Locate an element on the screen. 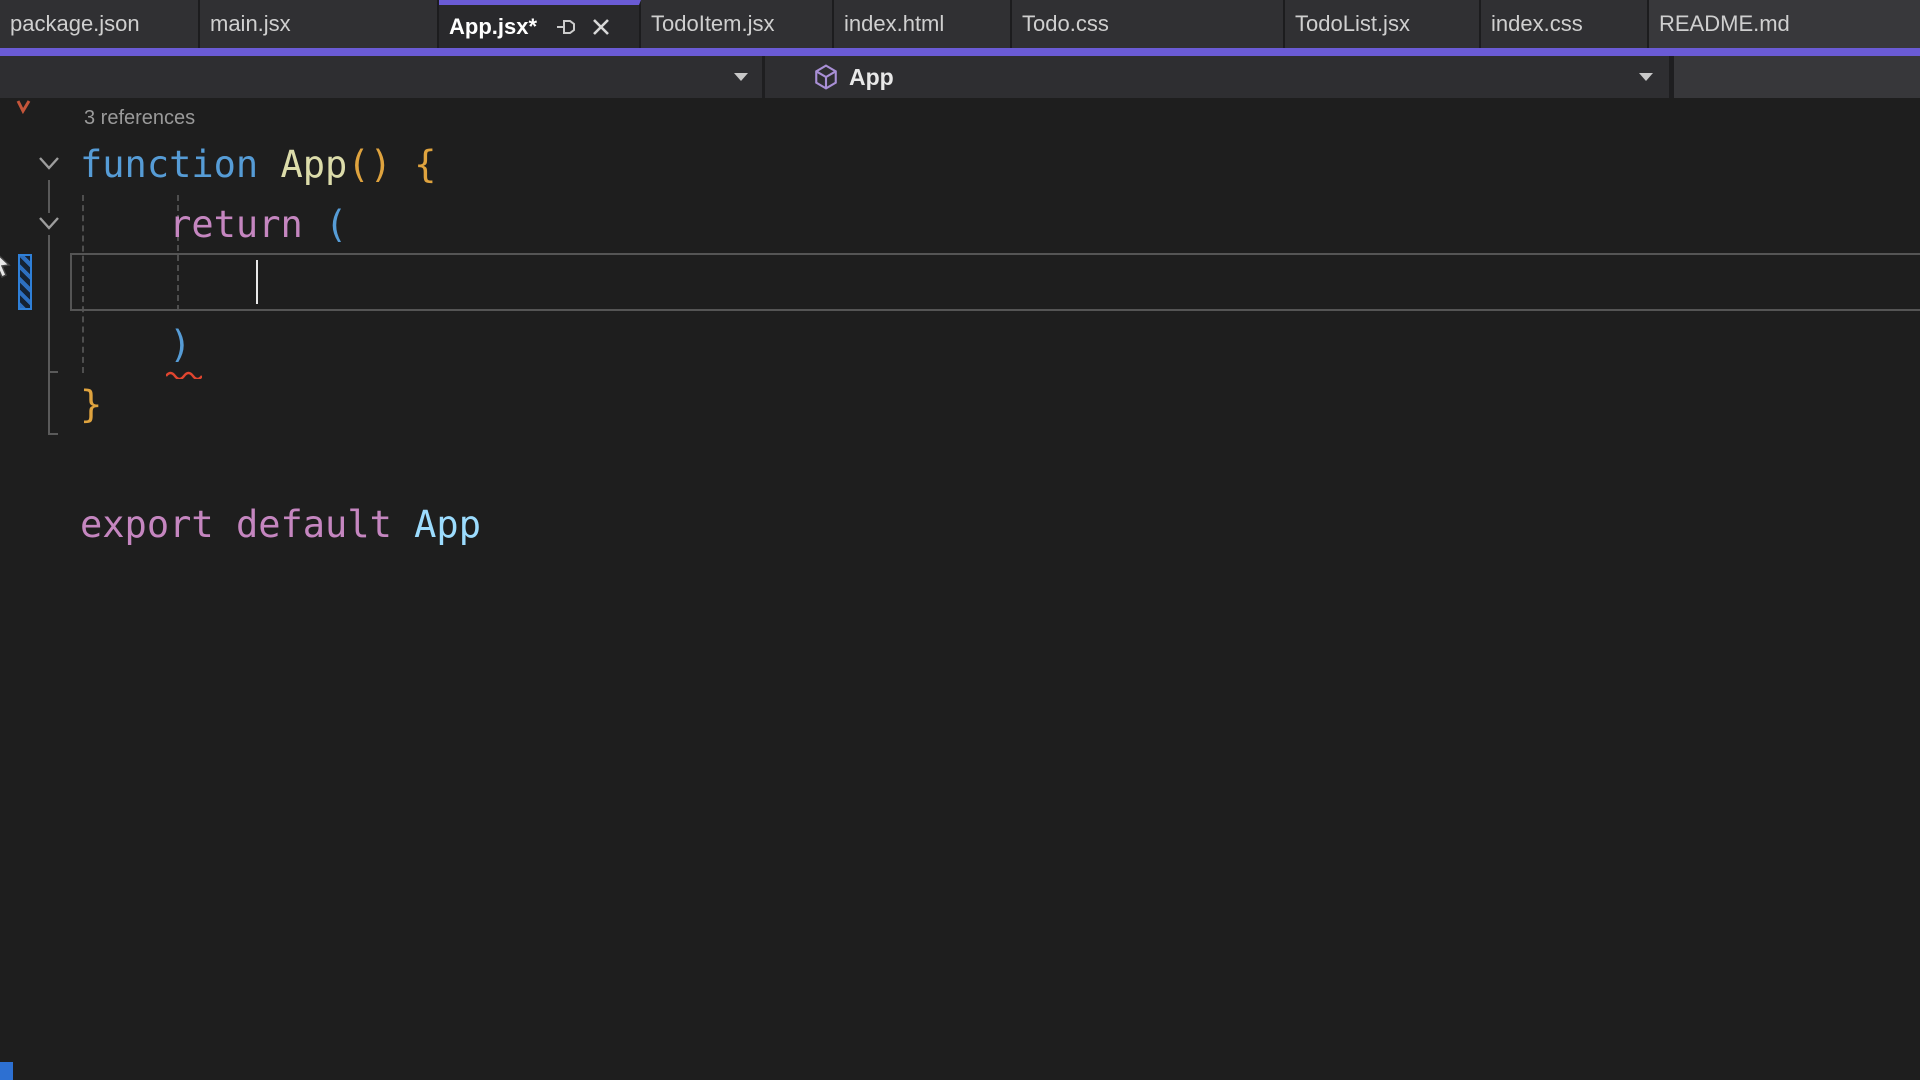 The height and width of the screenshot is (1080, 1920). navigation-bar: App is located at coordinates (960, 77).